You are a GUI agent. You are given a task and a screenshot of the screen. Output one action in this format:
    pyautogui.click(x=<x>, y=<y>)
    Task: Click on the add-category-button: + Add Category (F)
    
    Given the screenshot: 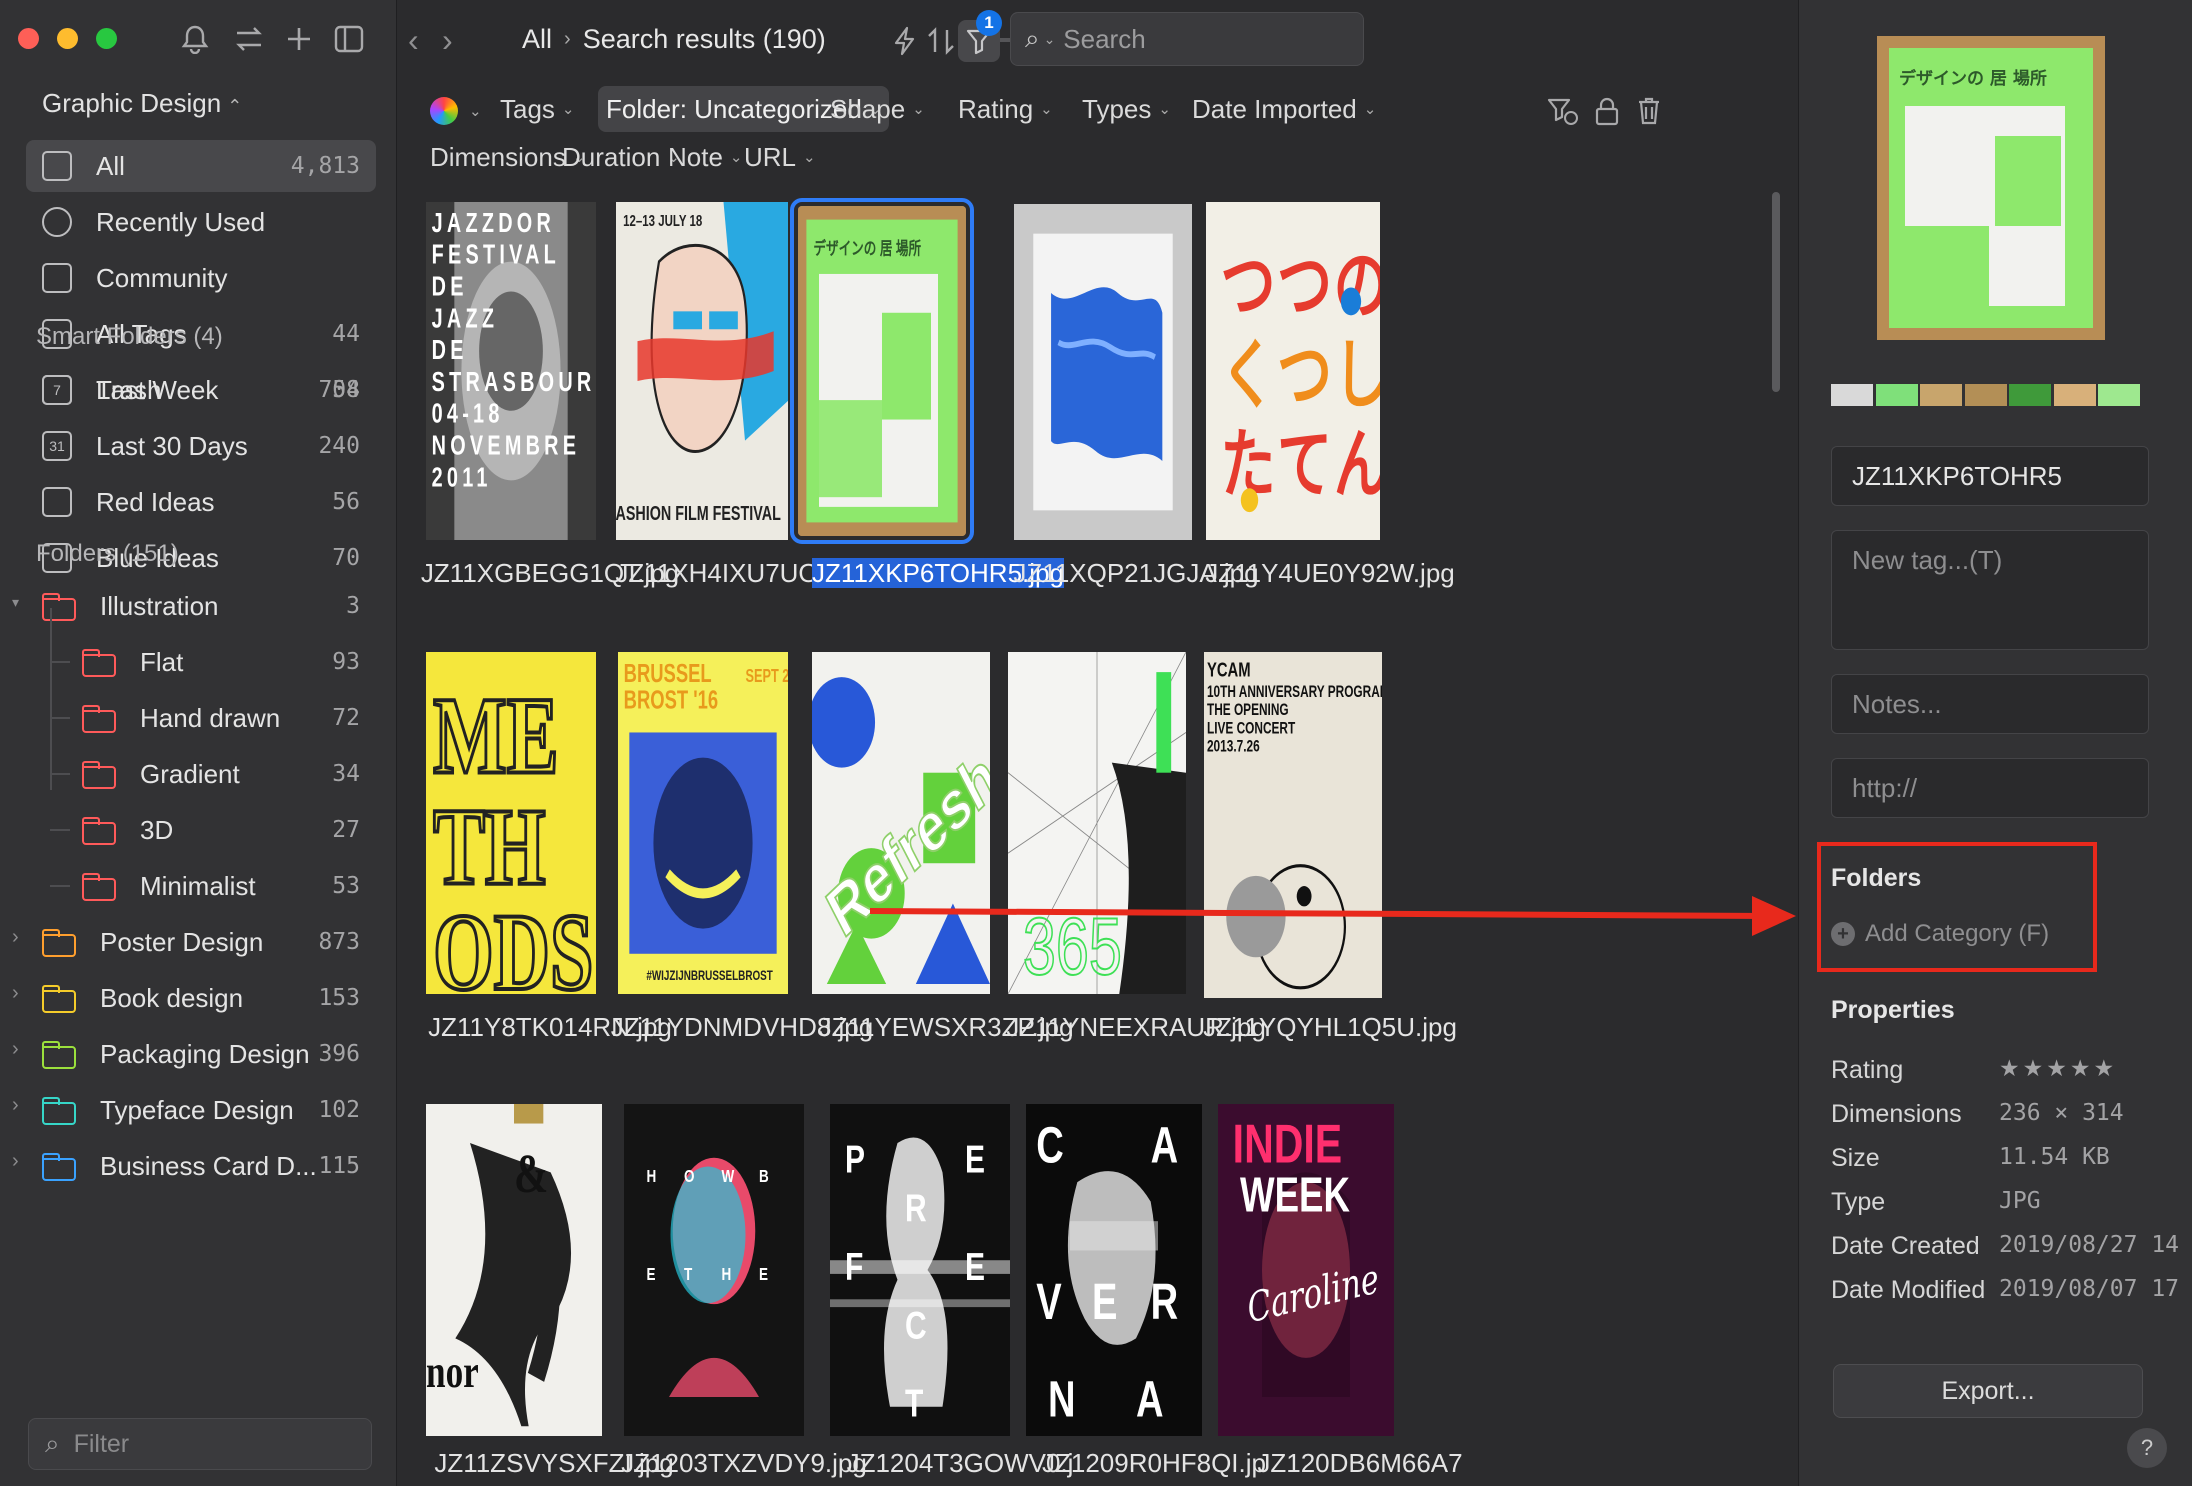 What is the action you would take?
    pyautogui.click(x=1940, y=934)
    